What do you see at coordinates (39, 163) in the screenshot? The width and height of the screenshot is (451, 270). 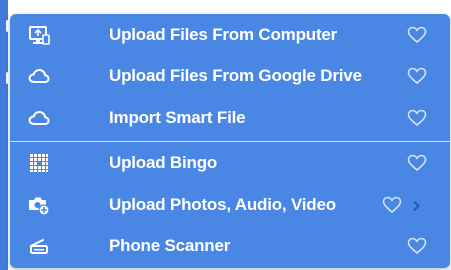 I see `bingo-grid-icon` at bounding box center [39, 163].